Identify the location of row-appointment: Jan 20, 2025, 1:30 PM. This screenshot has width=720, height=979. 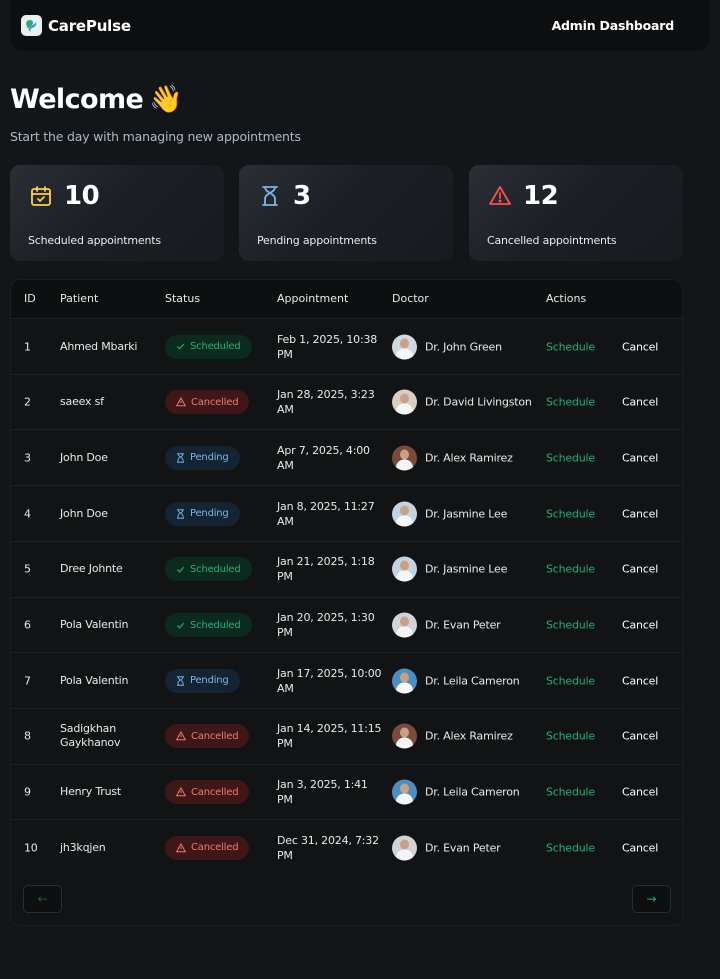
(326, 625).